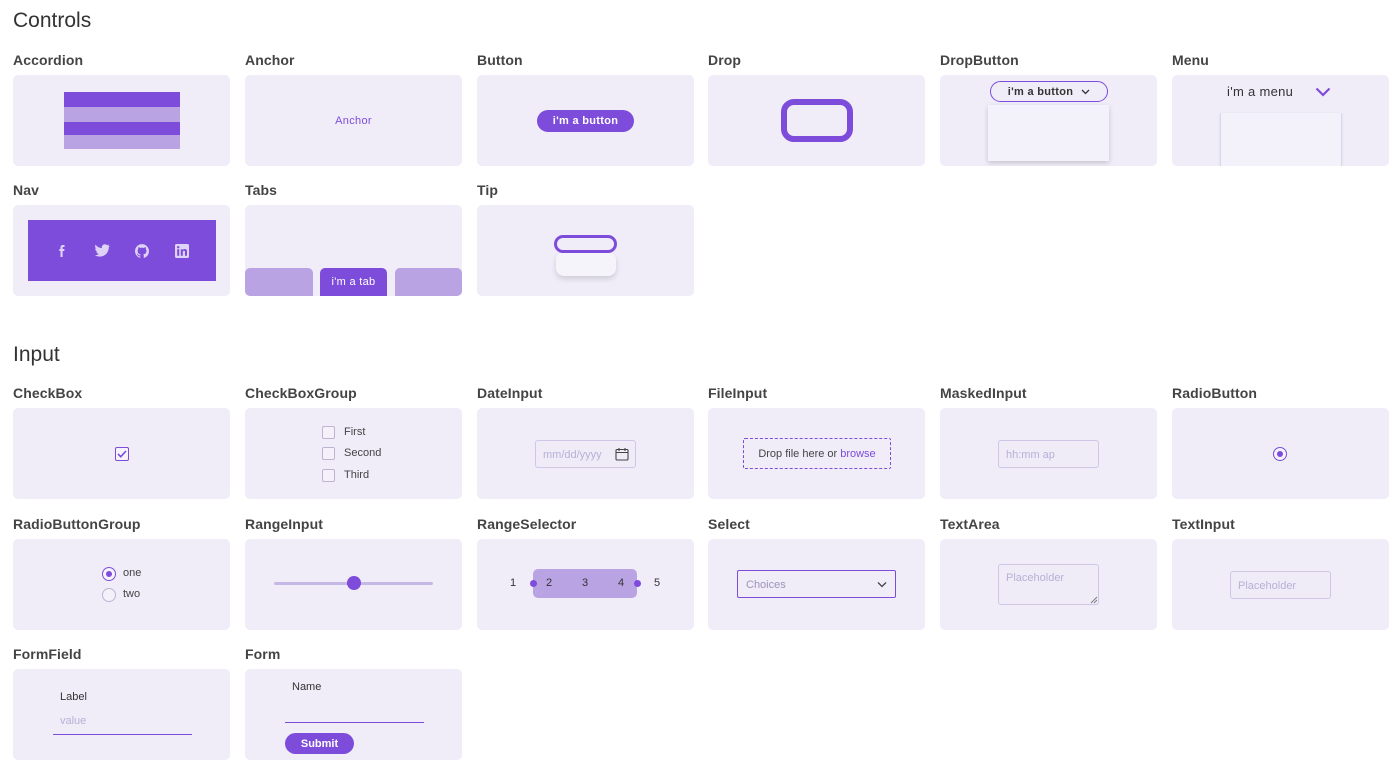  I want to click on radio-one-label: one, so click(132, 573).